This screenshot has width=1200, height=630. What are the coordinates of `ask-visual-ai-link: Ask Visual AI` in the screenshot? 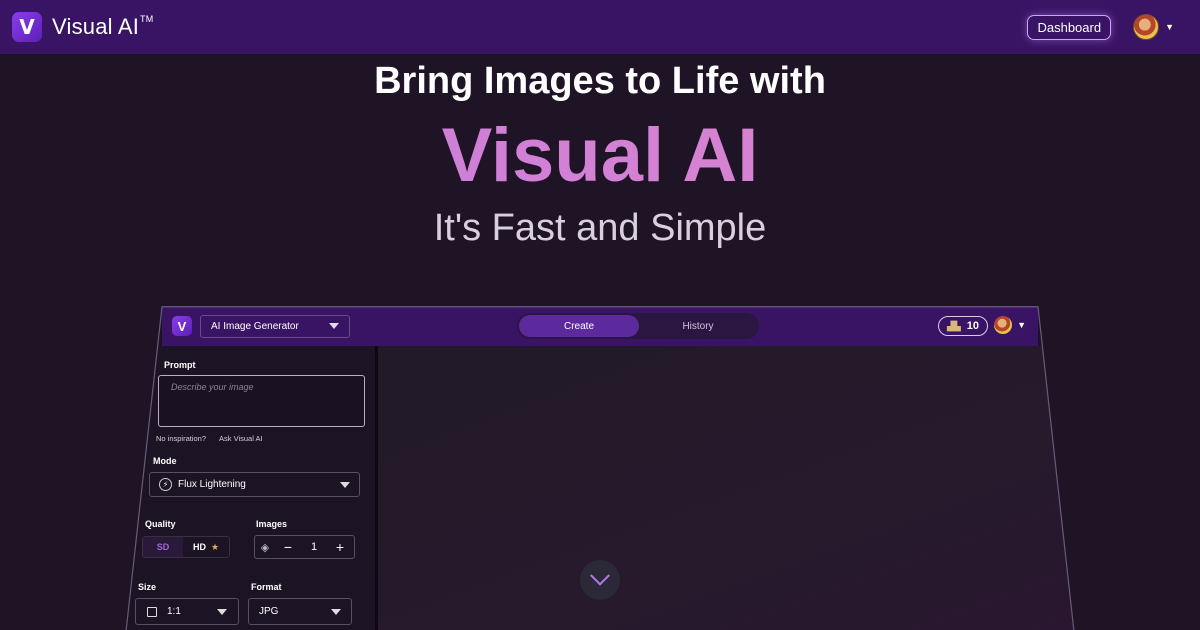 It's located at (241, 438).